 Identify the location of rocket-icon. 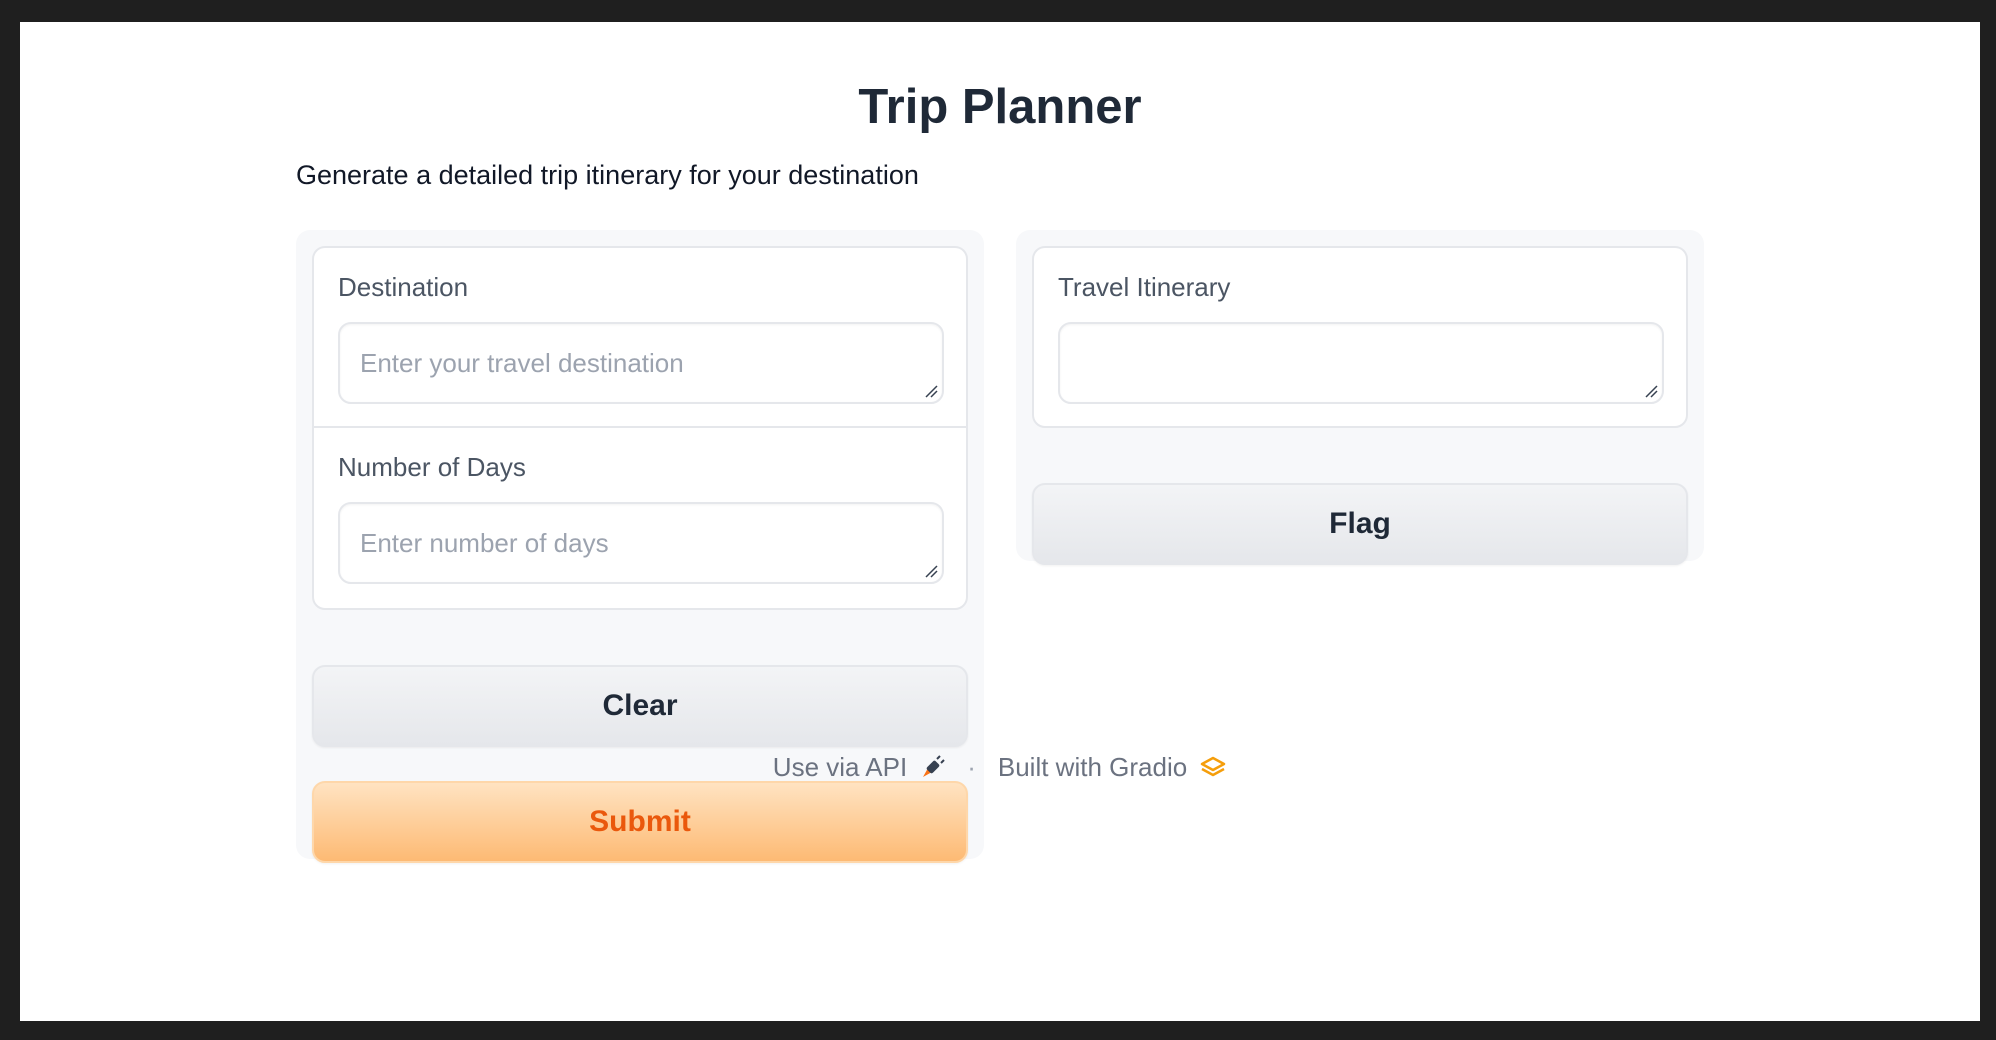
(932, 767).